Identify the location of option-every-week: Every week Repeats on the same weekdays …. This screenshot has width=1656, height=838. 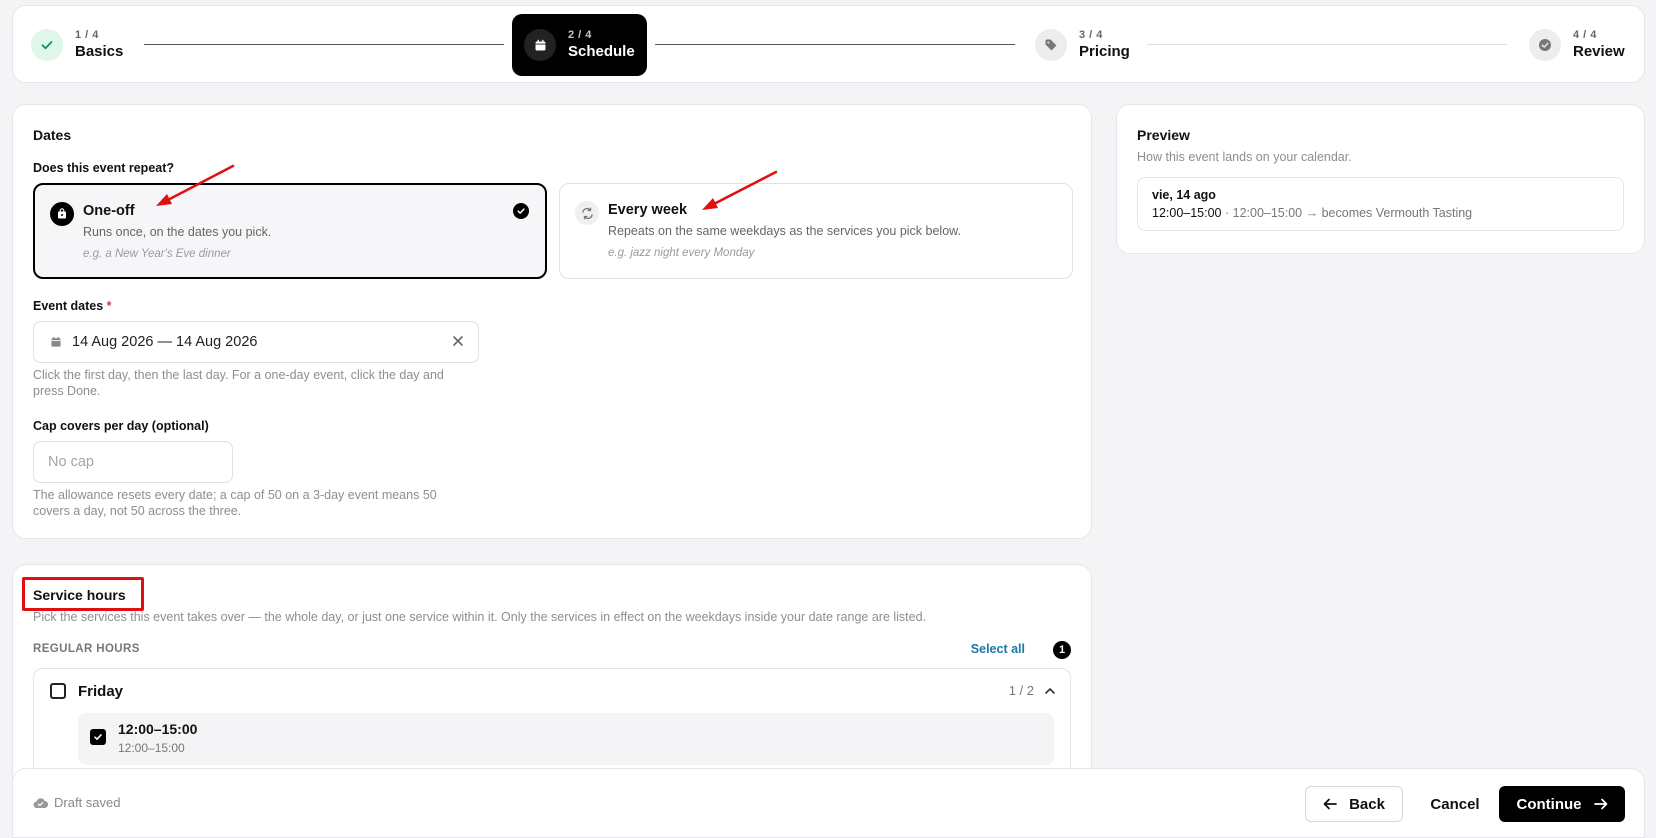
(816, 231).